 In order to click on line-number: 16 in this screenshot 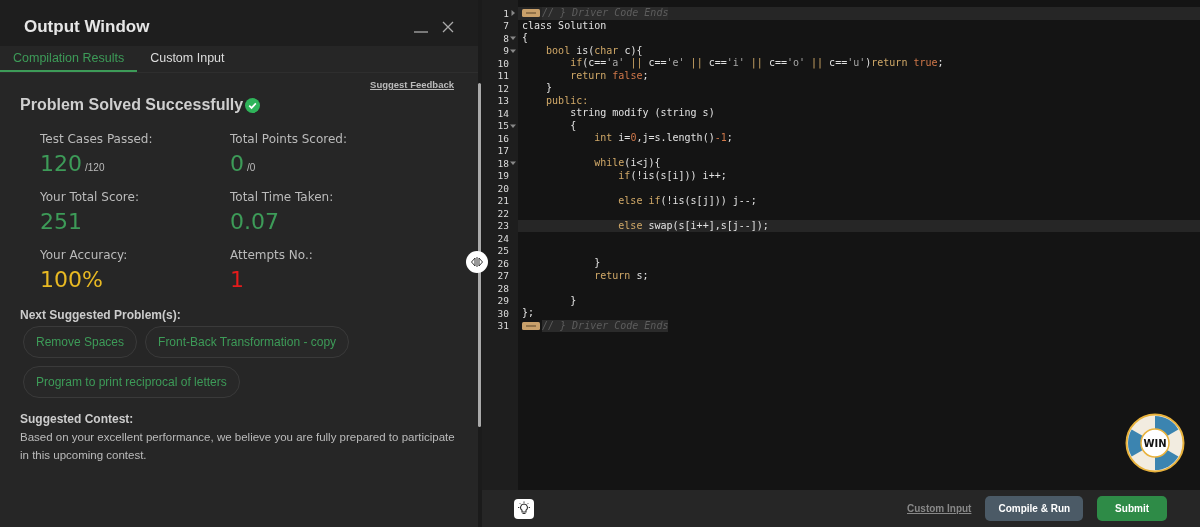, I will do `click(503, 138)`.